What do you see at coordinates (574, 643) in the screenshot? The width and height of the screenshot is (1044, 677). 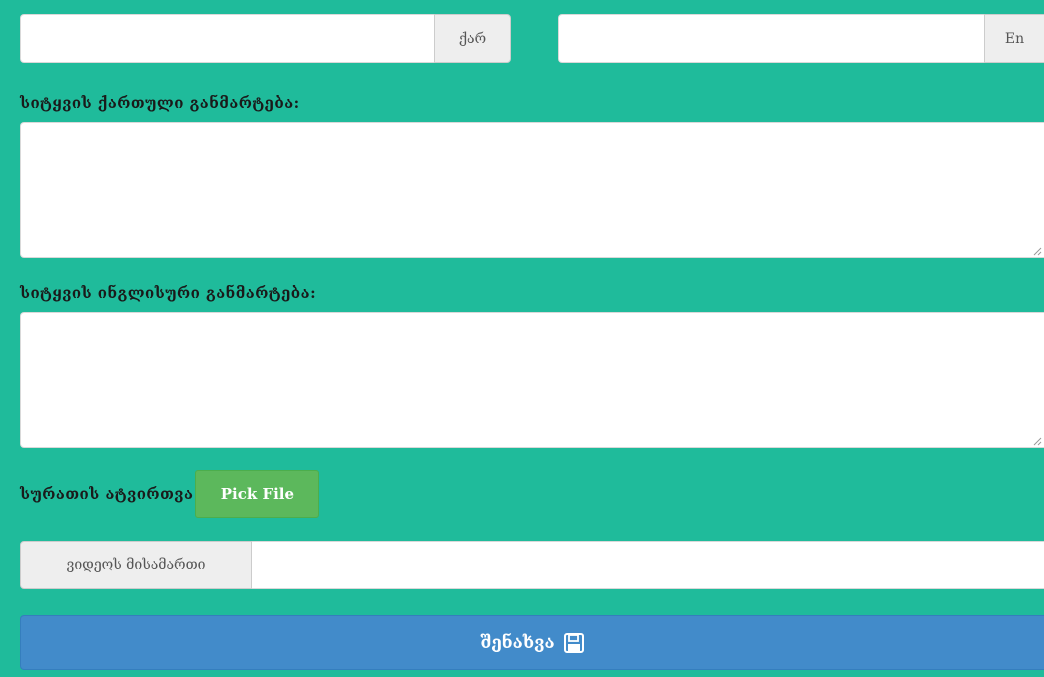 I see `floppy-disk-icon` at bounding box center [574, 643].